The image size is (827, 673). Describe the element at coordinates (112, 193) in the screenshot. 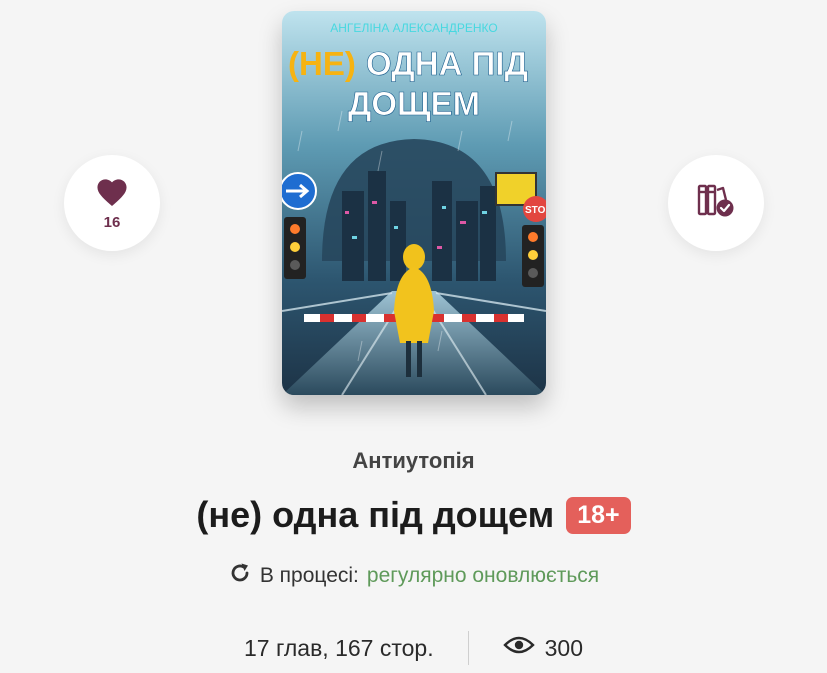

I see `heart-icon` at that location.